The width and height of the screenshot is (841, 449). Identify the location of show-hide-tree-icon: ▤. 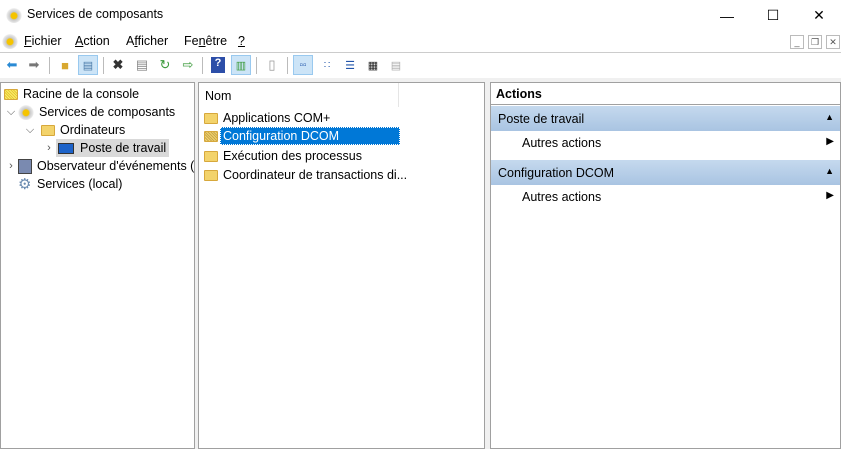
(88, 65).